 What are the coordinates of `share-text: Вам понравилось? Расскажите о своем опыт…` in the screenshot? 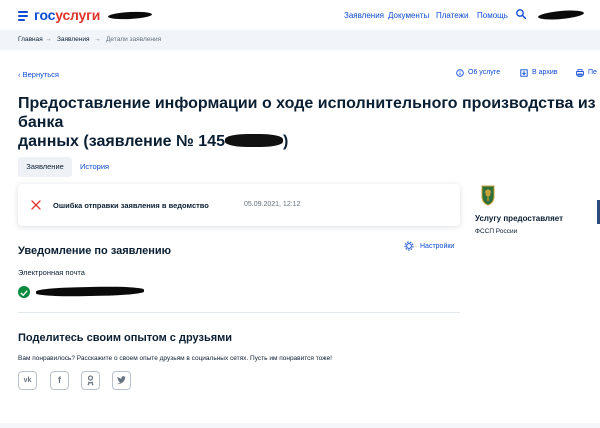 It's located at (175, 358).